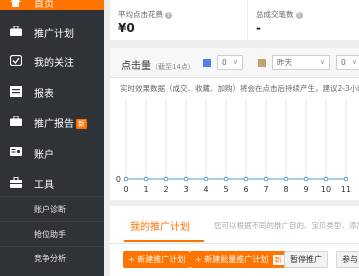 The height and width of the screenshot is (276, 359). What do you see at coordinates (160, 225) in the screenshot?
I see `tab-my-plans: 我的推广计划` at bounding box center [160, 225].